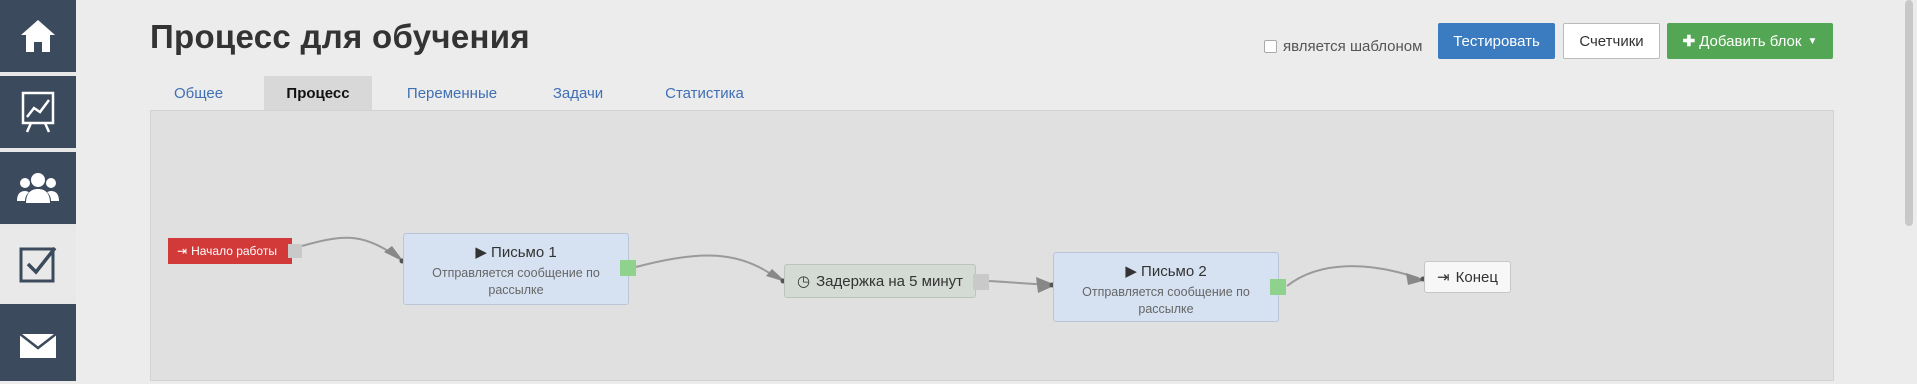 Image resolution: width=1917 pixels, height=384 pixels. I want to click on template-checkbox: является шаблоном, so click(1343, 46).